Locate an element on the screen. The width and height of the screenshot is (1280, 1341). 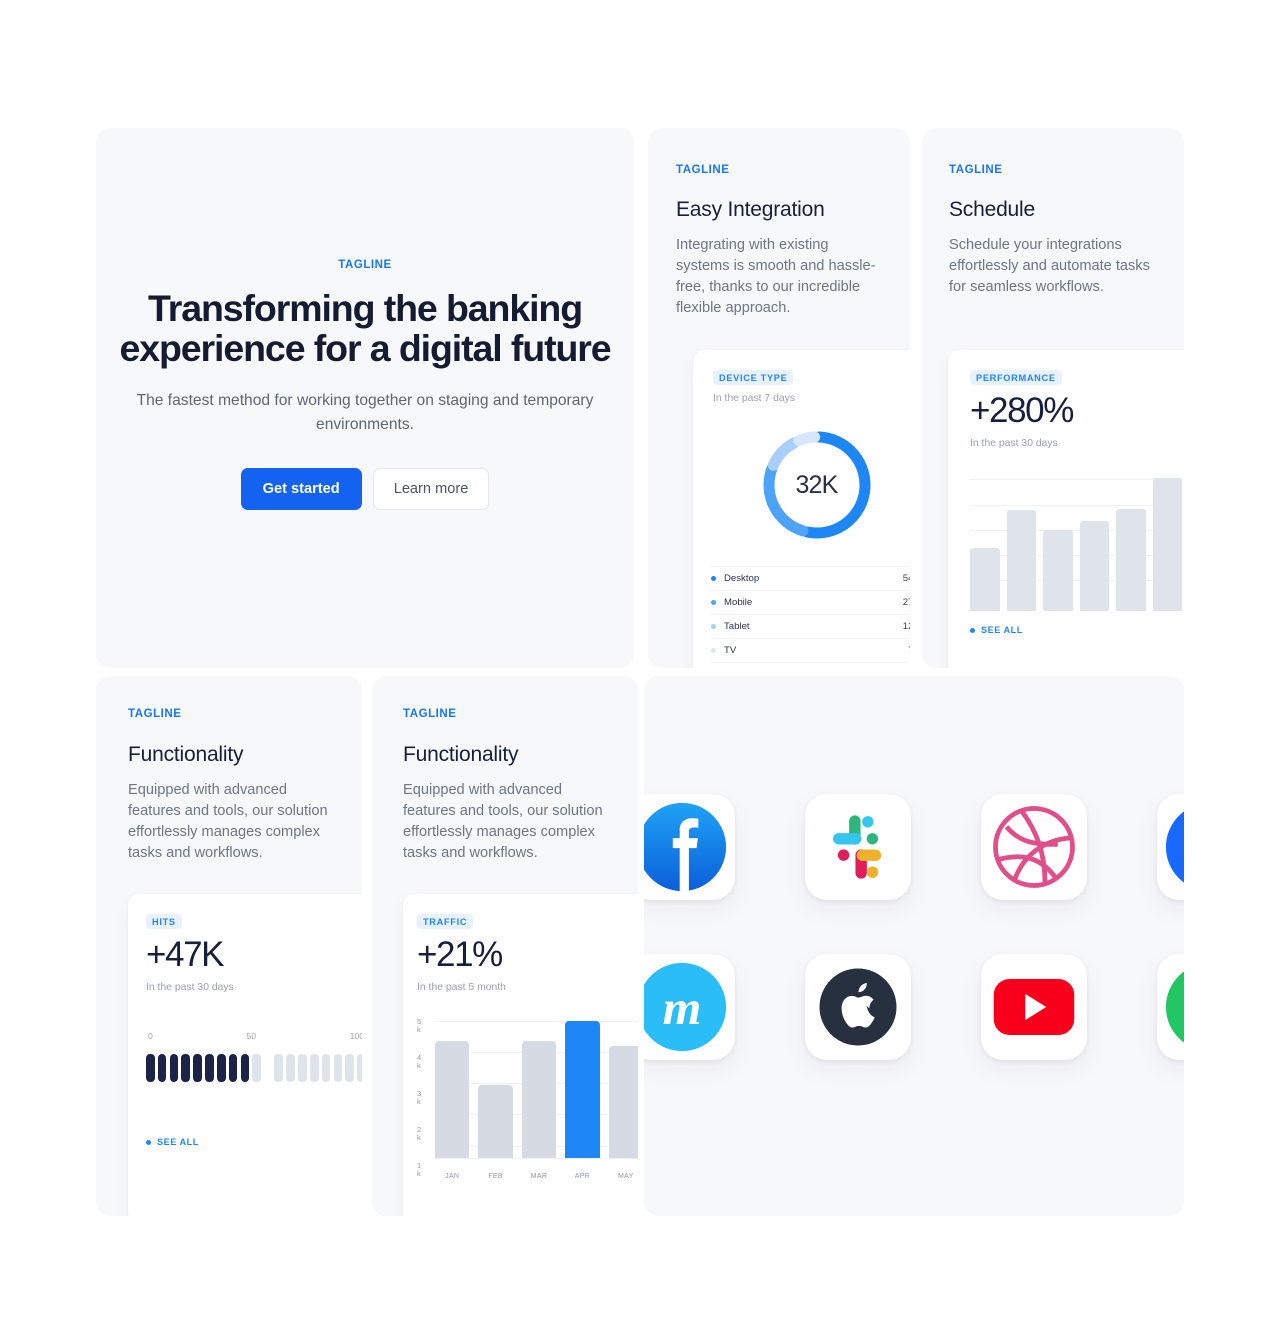
device-type-legend: Desktop 54% Mobile 27% Tablet 12% TV 7% is located at coordinates (810, 614).